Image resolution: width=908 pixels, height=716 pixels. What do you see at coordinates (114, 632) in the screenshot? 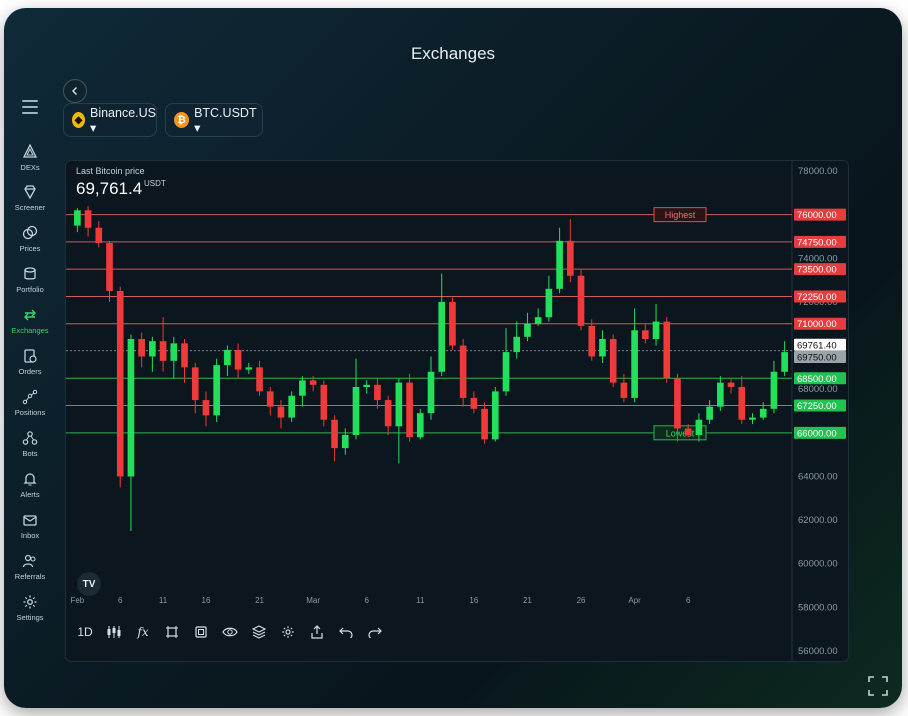
I see `candles-icon` at bounding box center [114, 632].